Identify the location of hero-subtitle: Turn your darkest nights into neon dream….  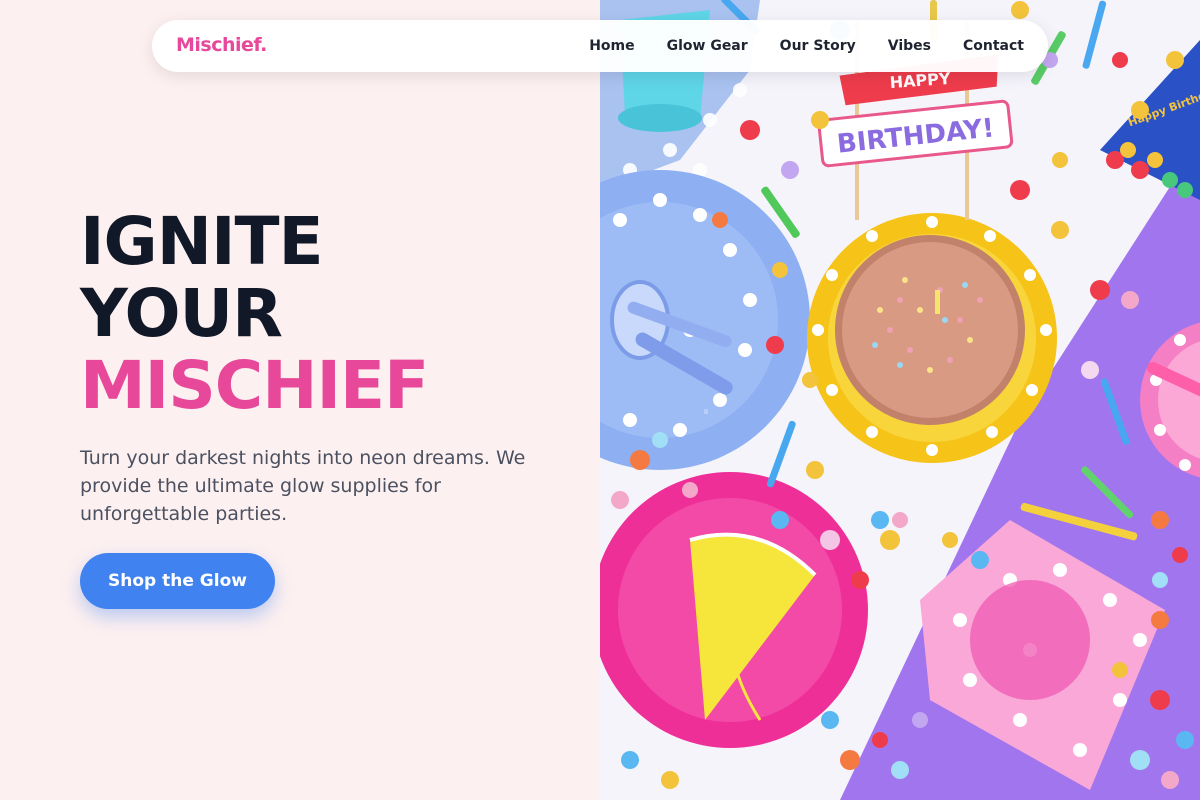
(303, 486).